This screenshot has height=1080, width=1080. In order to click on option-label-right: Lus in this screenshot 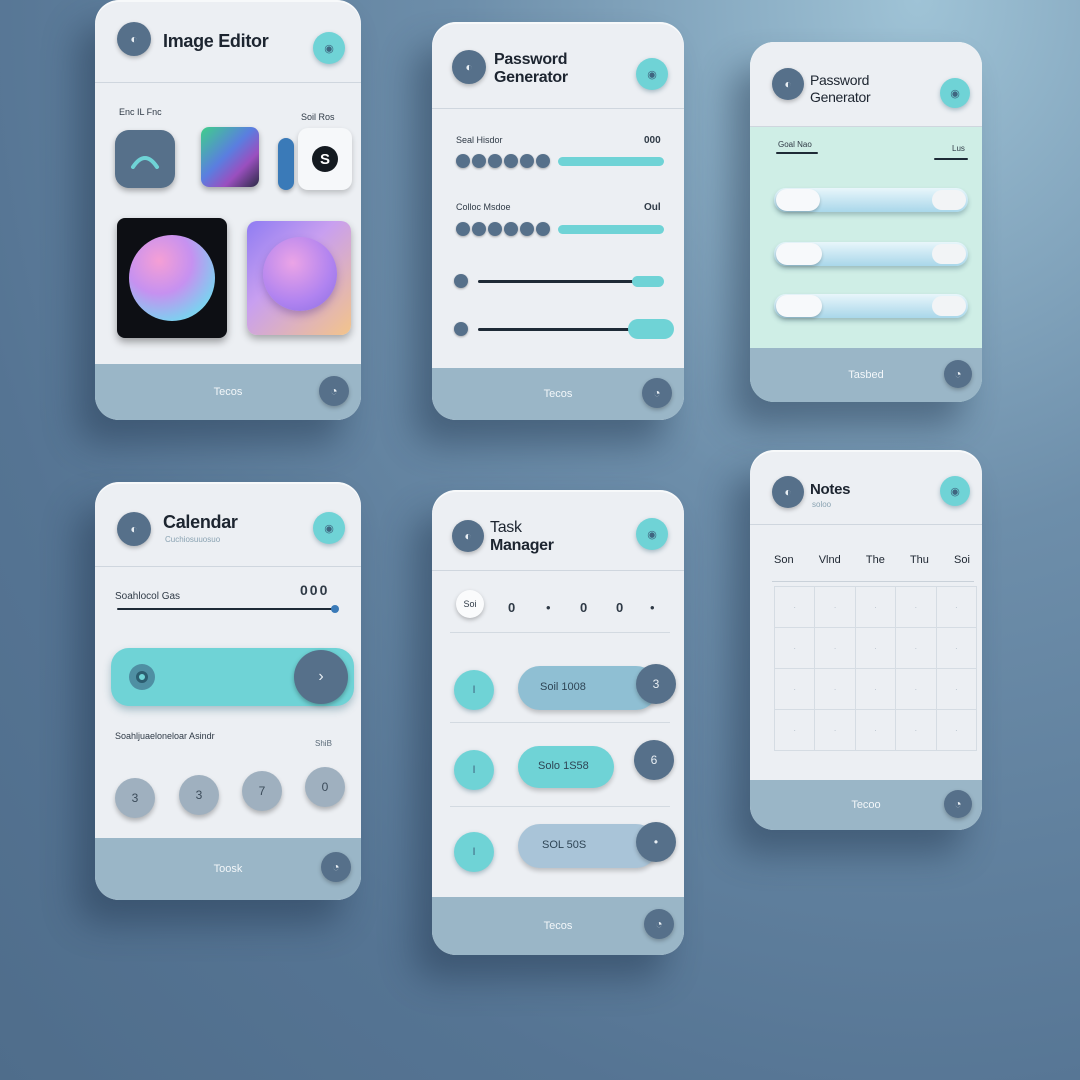, I will do `click(958, 148)`.